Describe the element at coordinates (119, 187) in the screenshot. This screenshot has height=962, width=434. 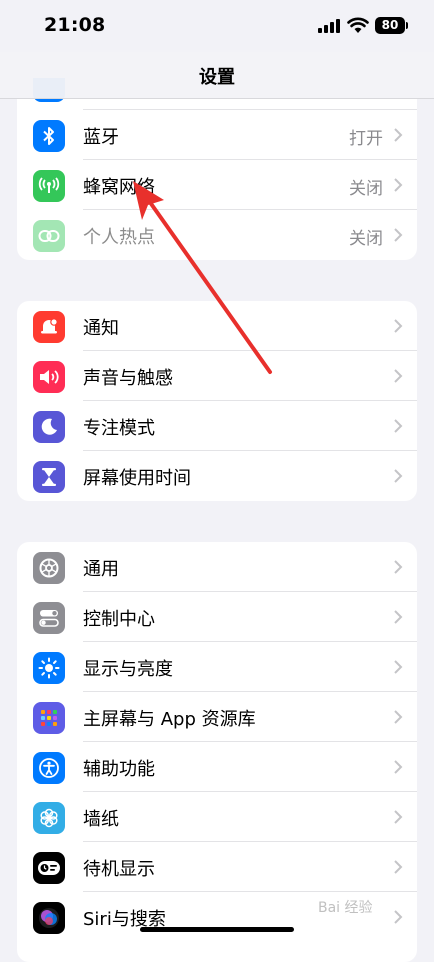
I see `row-label: 蜂窝网络` at that location.